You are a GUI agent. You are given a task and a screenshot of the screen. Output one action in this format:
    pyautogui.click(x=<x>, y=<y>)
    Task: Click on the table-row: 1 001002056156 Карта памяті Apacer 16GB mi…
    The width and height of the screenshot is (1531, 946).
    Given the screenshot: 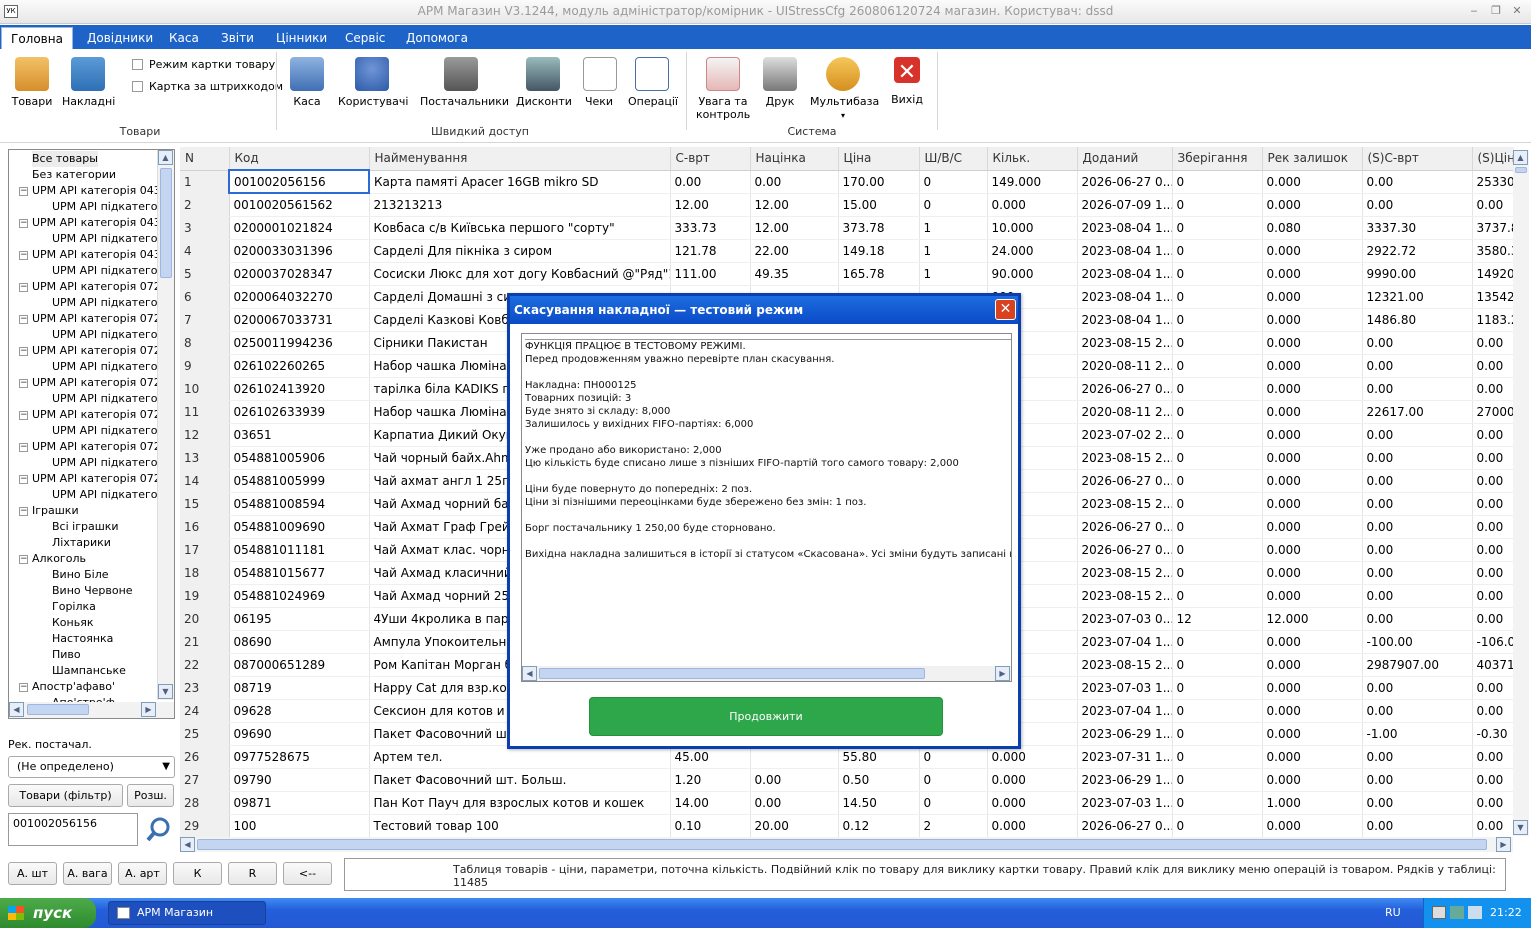 What is the action you would take?
    pyautogui.click(x=847, y=181)
    